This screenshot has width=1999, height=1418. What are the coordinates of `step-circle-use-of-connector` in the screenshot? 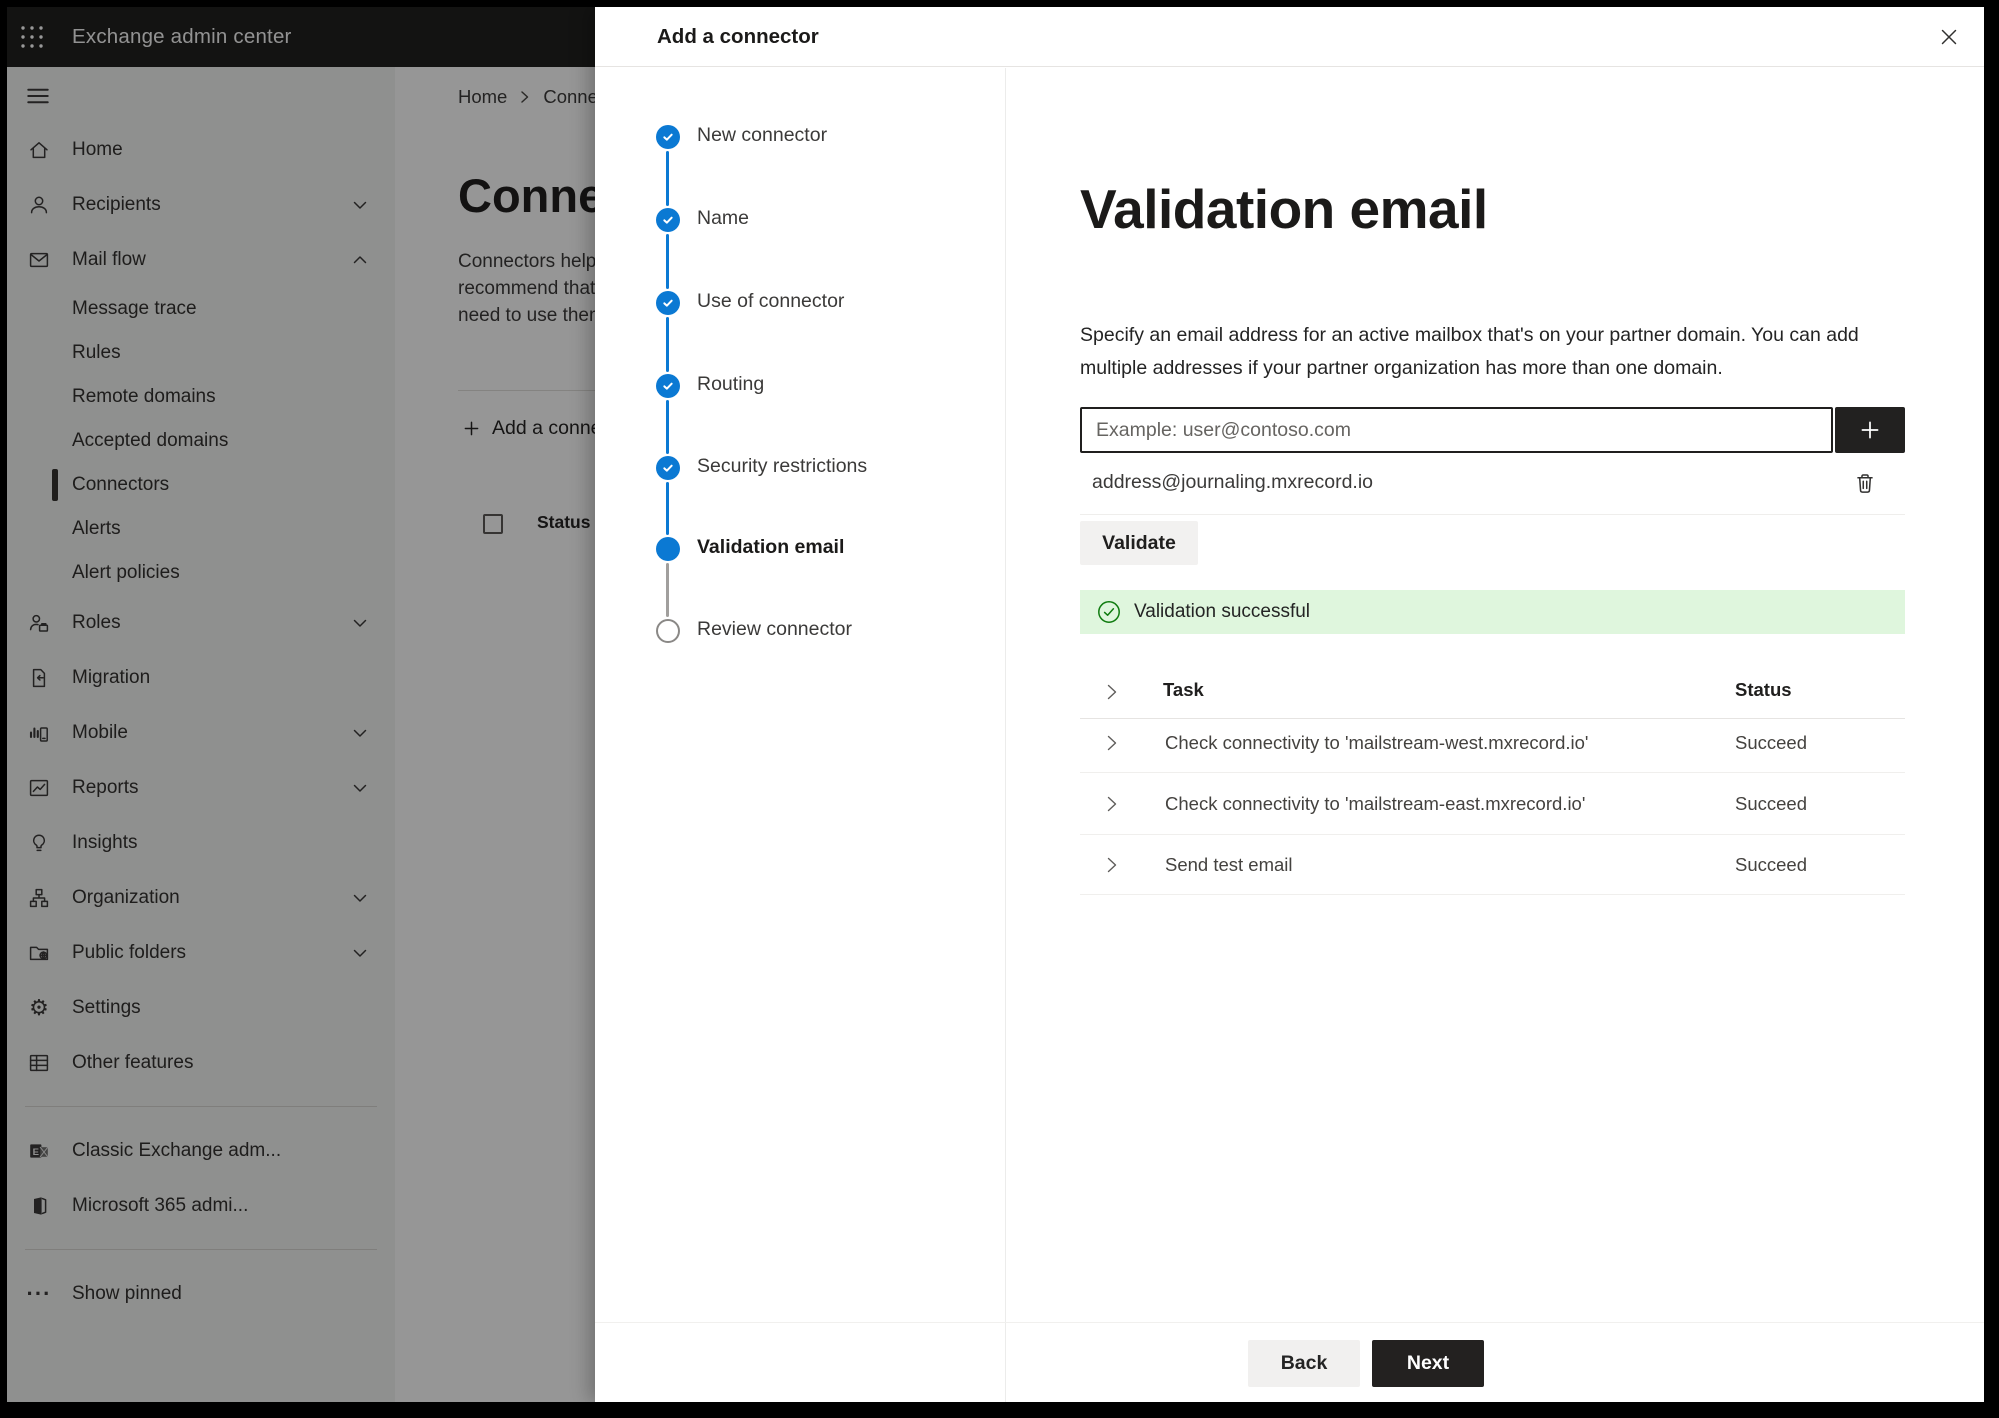 It's located at (668, 303).